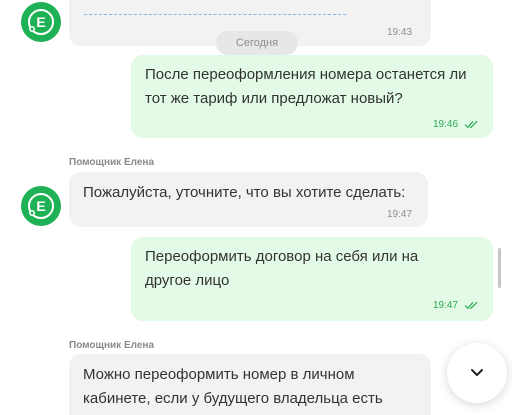  I want to click on chevron-down-icon, so click(477, 372).